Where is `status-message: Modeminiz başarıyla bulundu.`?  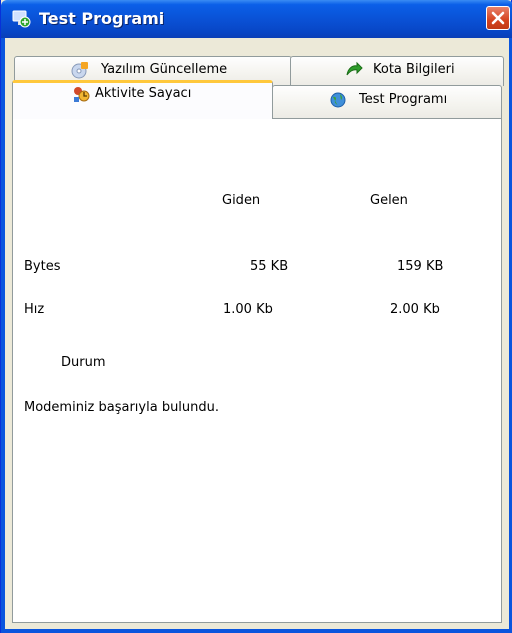
status-message: Modeminiz başarıyla bulundu. is located at coordinates (122, 407).